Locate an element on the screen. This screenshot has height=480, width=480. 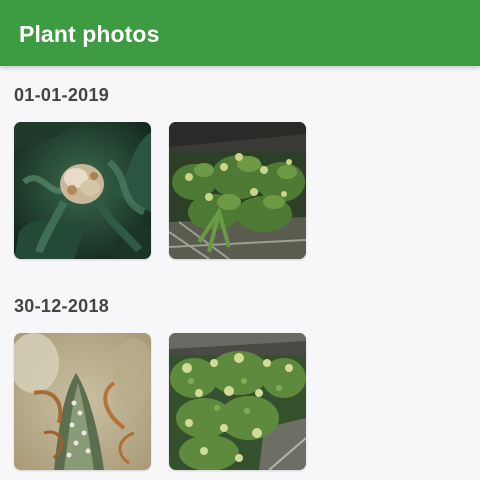
plant-photo-bud-closeup-icon is located at coordinates (82, 190).